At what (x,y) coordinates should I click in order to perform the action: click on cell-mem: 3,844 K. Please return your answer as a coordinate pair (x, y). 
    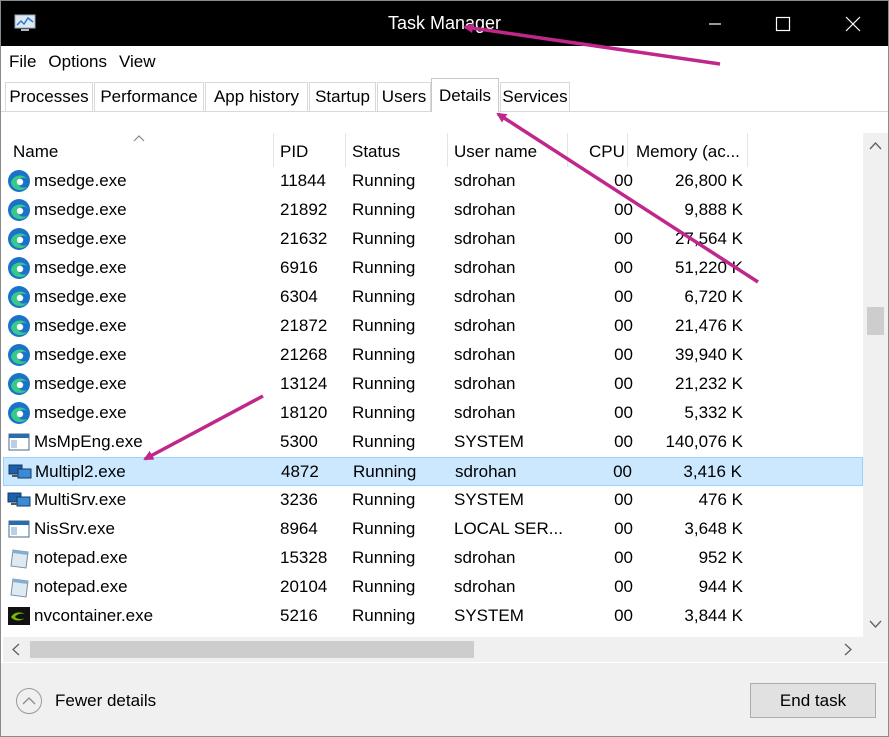
    Looking at the image, I should click on (713, 615).